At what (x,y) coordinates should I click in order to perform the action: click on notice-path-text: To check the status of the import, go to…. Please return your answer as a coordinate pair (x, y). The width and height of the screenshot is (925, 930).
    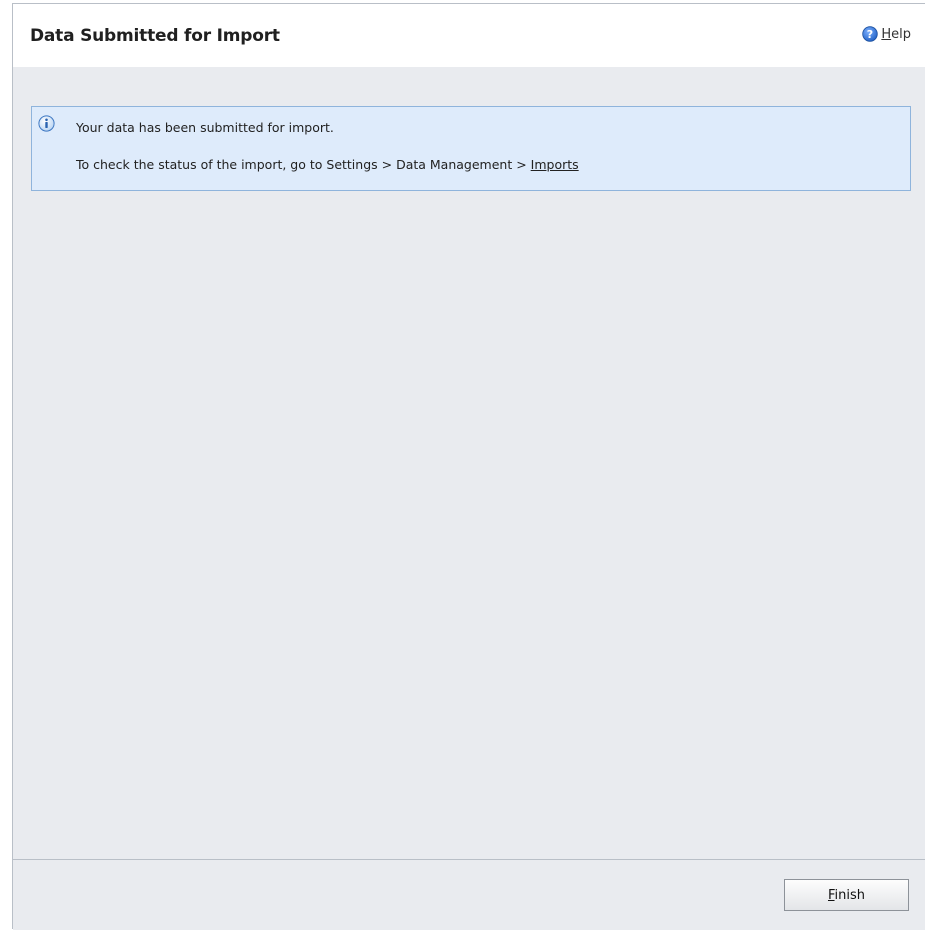
    Looking at the image, I should click on (303, 164).